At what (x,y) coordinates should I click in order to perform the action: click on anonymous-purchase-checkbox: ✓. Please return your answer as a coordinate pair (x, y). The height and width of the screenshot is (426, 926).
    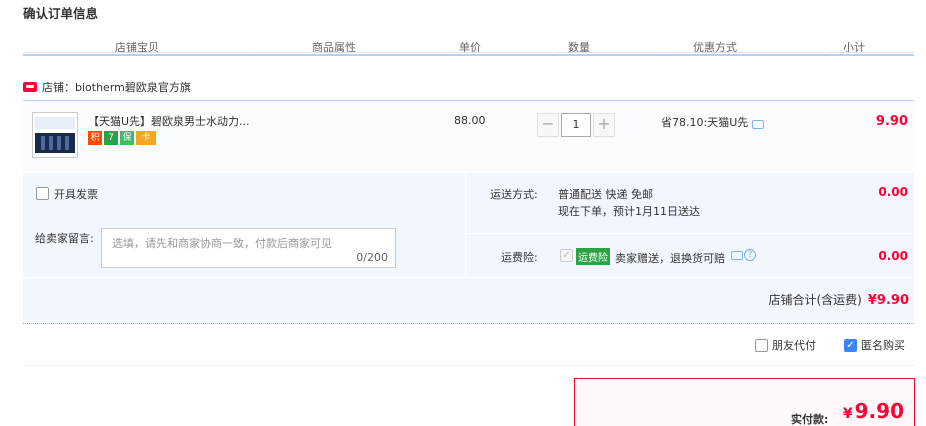
    Looking at the image, I should click on (850, 345).